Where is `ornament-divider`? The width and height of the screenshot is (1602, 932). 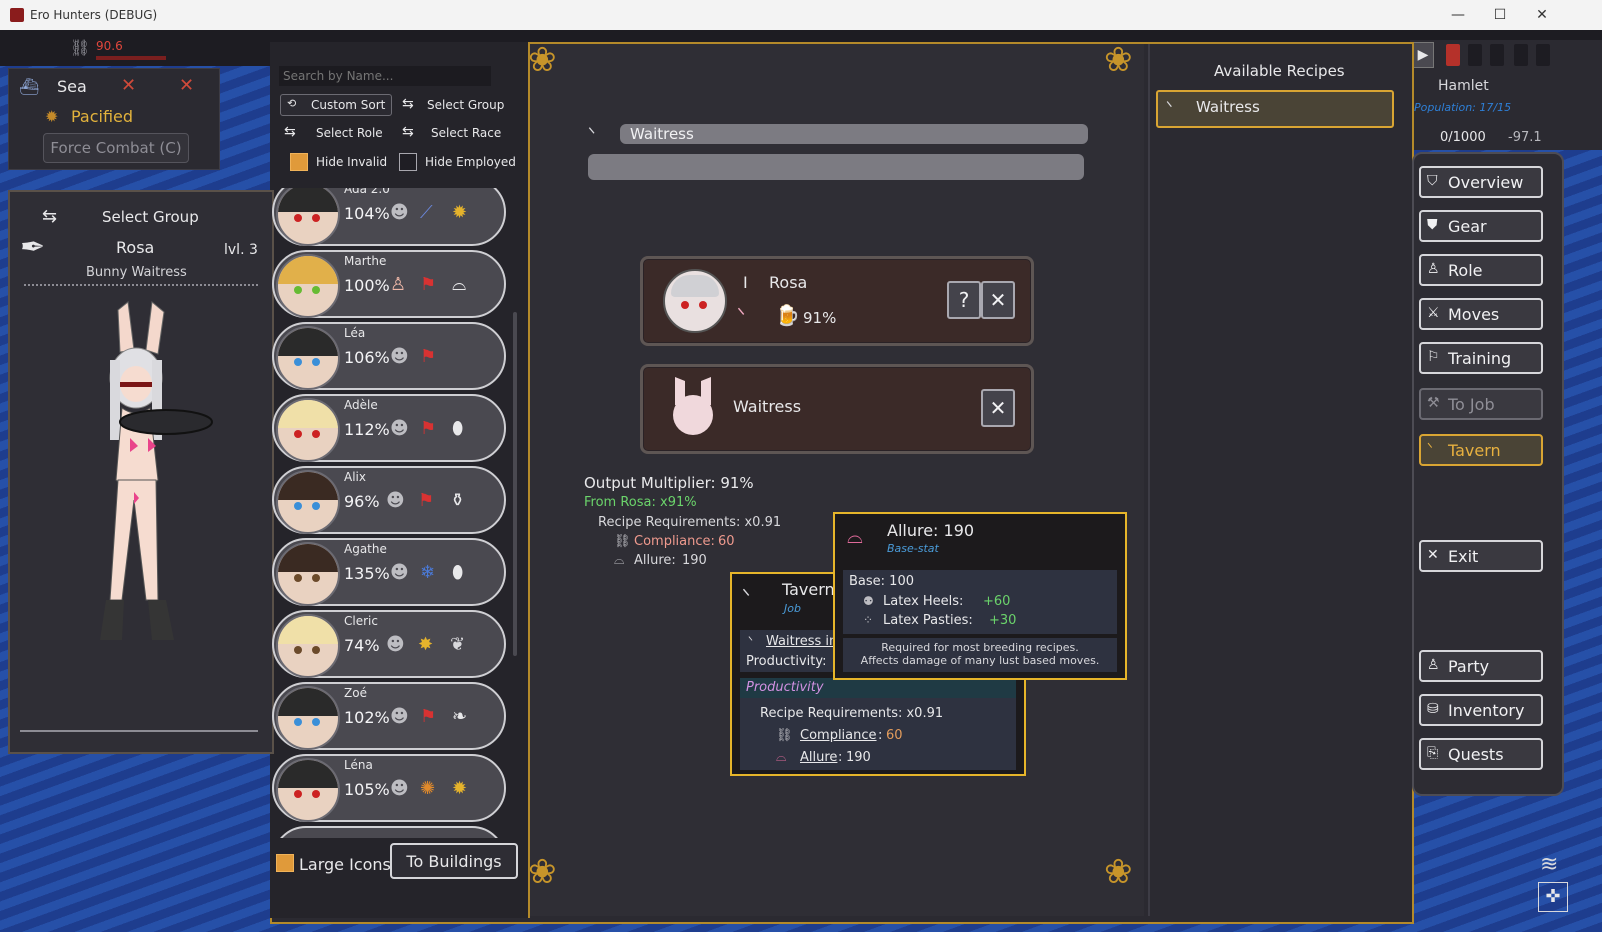 ornament-divider is located at coordinates (141, 288).